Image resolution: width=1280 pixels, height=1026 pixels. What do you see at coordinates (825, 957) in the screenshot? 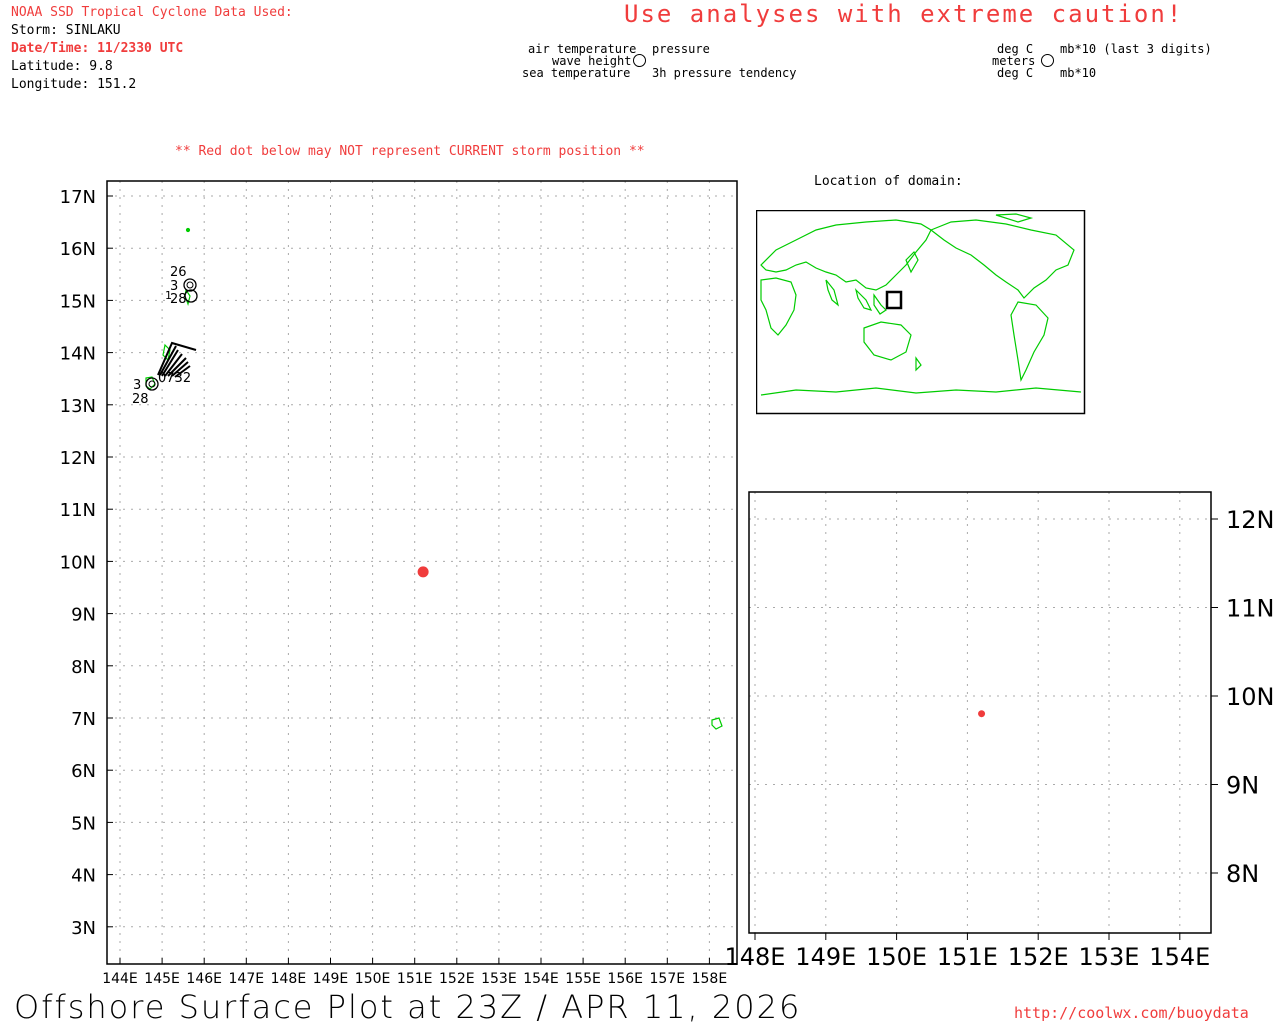
I see `zoom-lon-label: 149E` at bounding box center [825, 957].